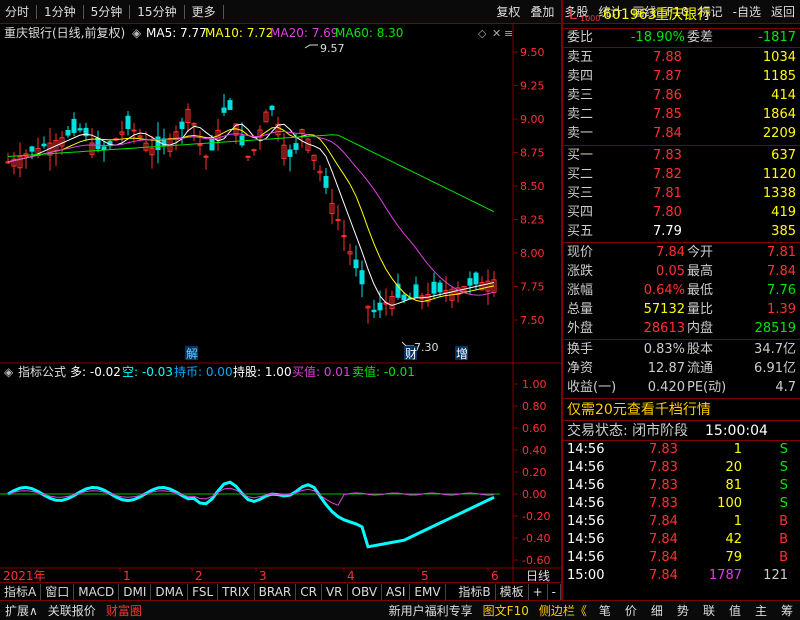 The height and width of the screenshot is (620, 800). What do you see at coordinates (681, 232) in the screenshot?
I see `bid-row: 买五 7.79 385` at bounding box center [681, 232].